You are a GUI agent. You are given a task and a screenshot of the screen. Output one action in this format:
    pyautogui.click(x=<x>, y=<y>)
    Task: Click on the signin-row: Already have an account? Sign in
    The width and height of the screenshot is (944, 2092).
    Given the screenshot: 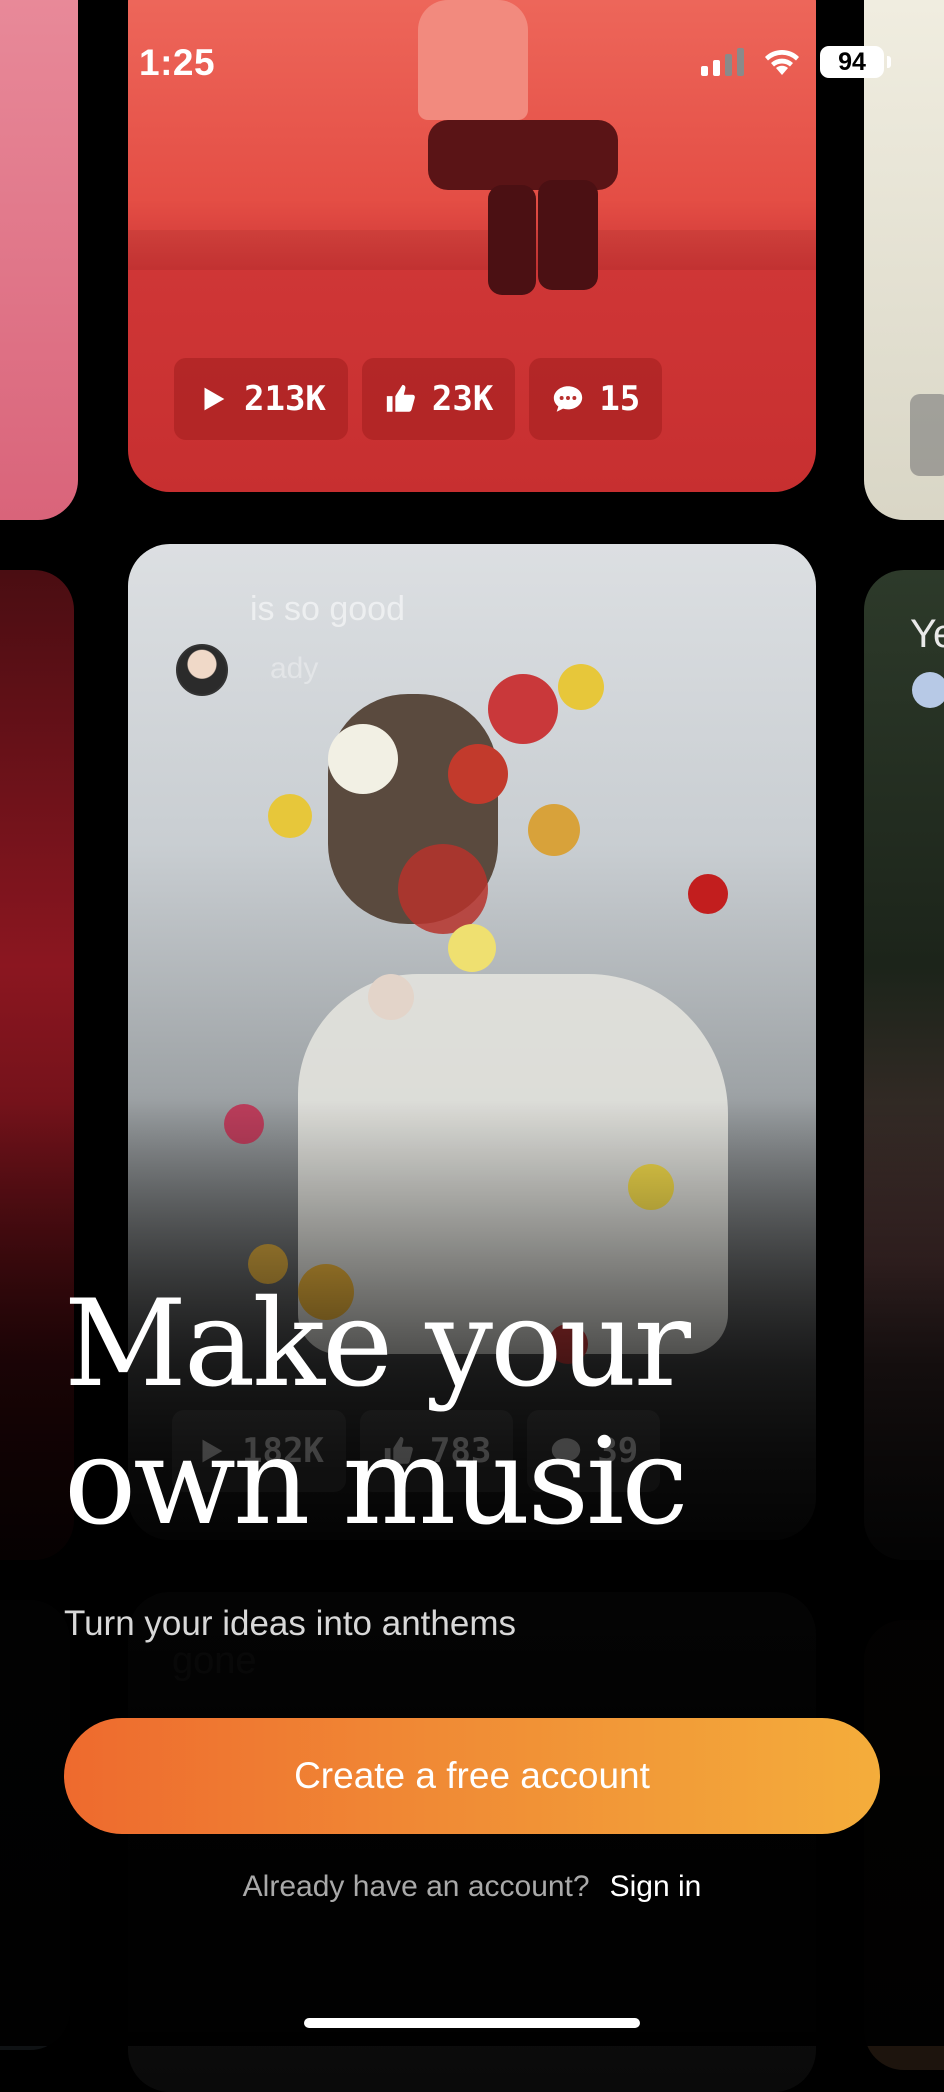 What is the action you would take?
    pyautogui.click(x=472, y=1887)
    